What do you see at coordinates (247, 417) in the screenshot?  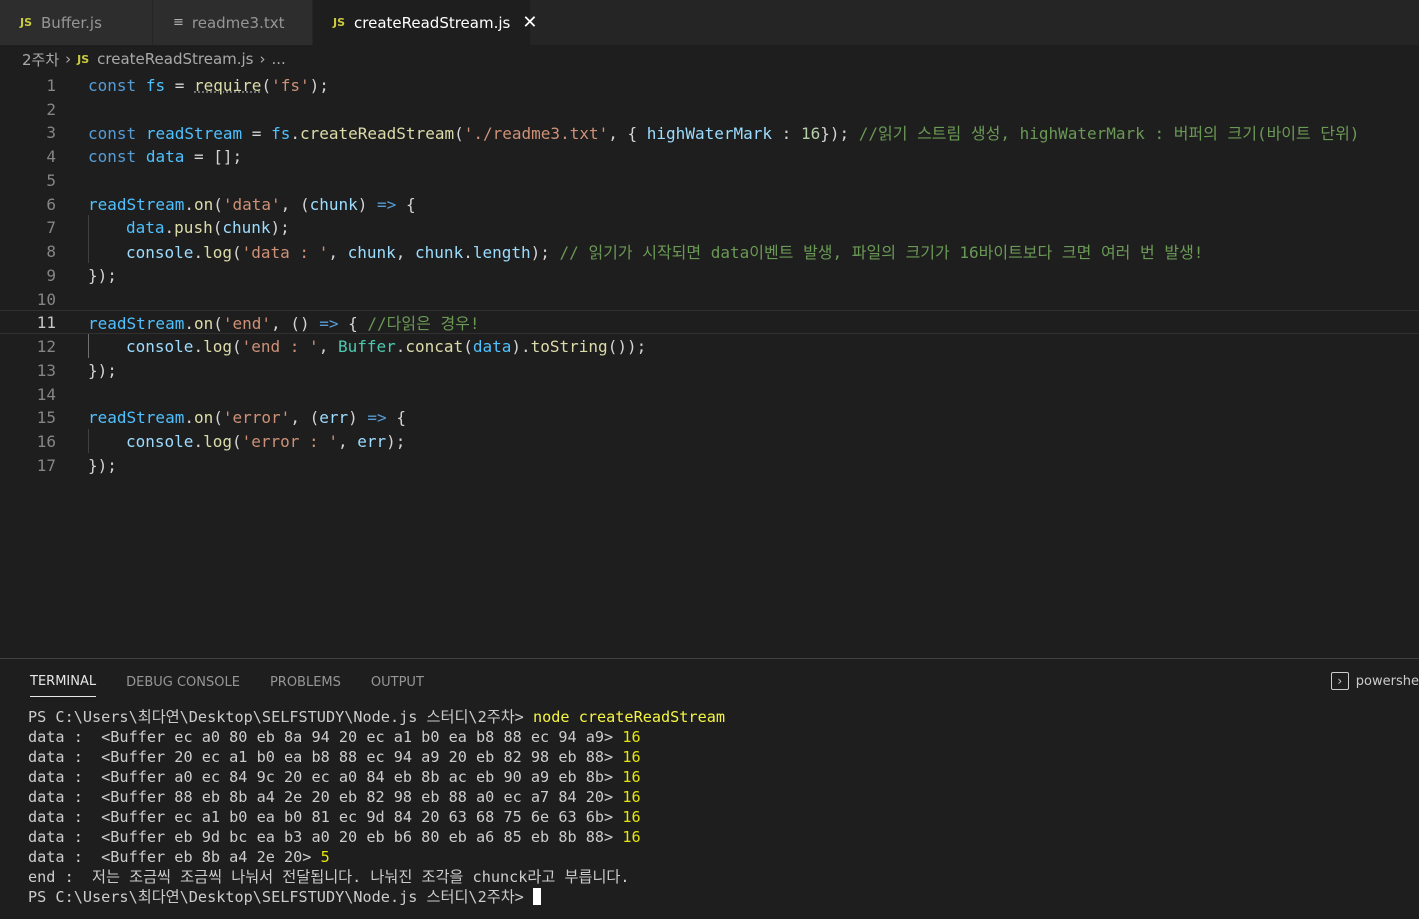 I see `code-text: readStream.on('error', (err) => {` at bounding box center [247, 417].